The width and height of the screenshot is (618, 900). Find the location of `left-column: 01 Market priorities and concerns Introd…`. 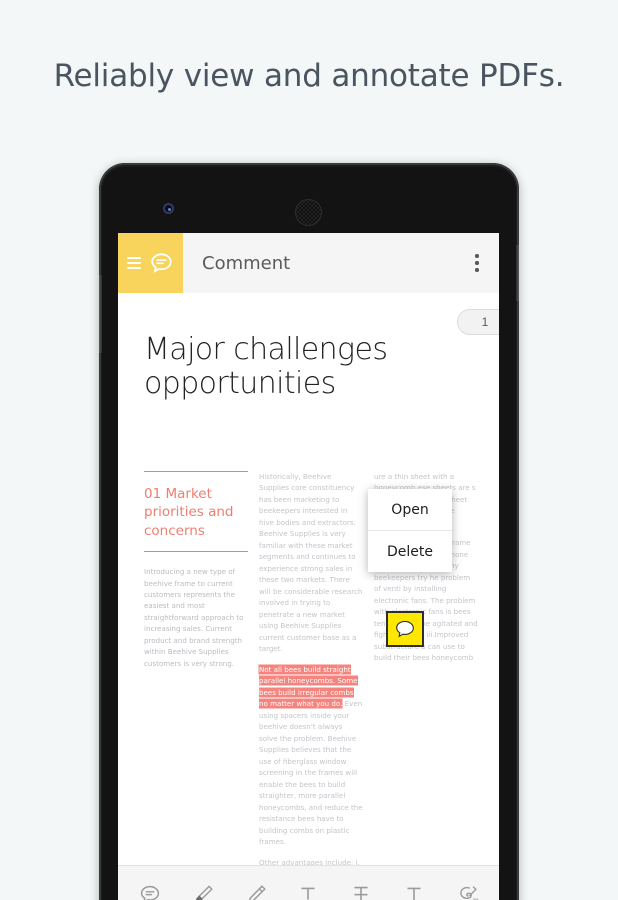

left-column: 01 Market priorities and concerns Introd… is located at coordinates (196, 681).